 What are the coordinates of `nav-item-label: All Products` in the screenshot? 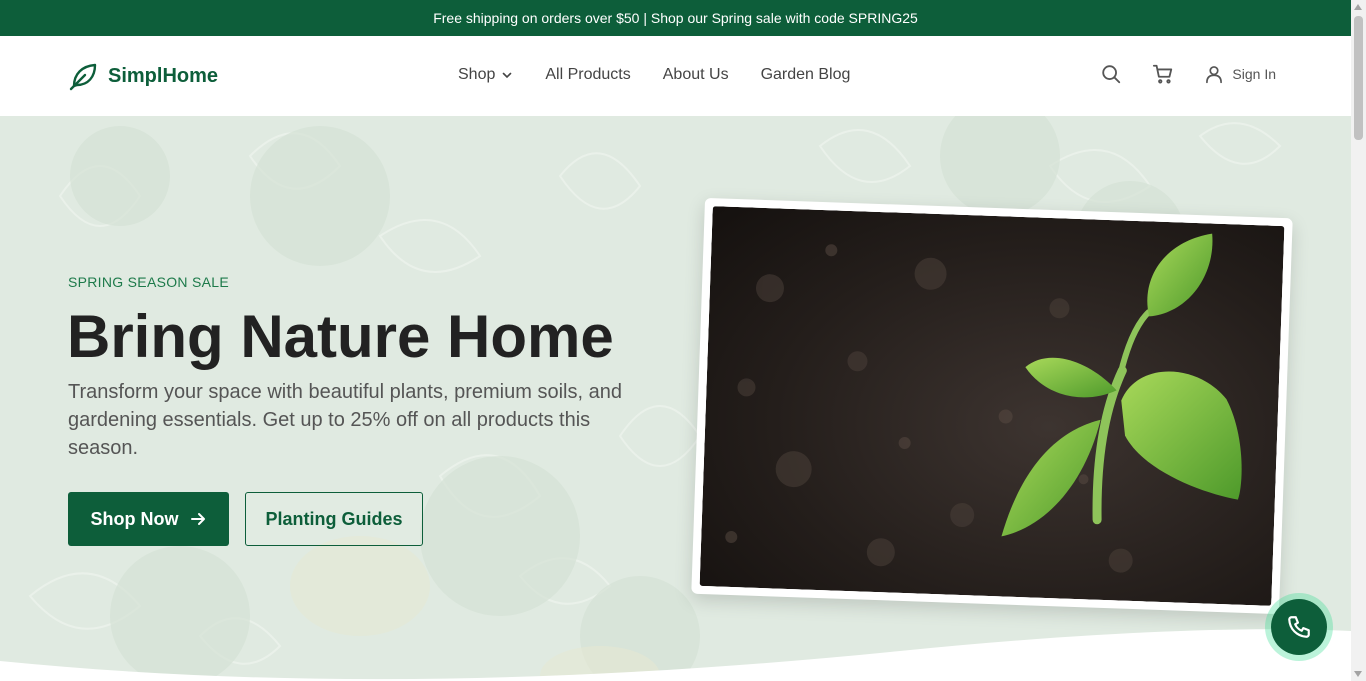 It's located at (588, 74).